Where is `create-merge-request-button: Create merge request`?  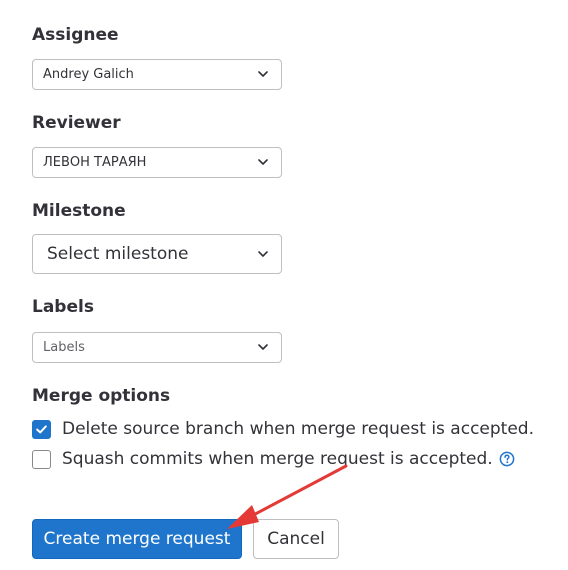
create-merge-request-button: Create merge request is located at coordinates (137, 539).